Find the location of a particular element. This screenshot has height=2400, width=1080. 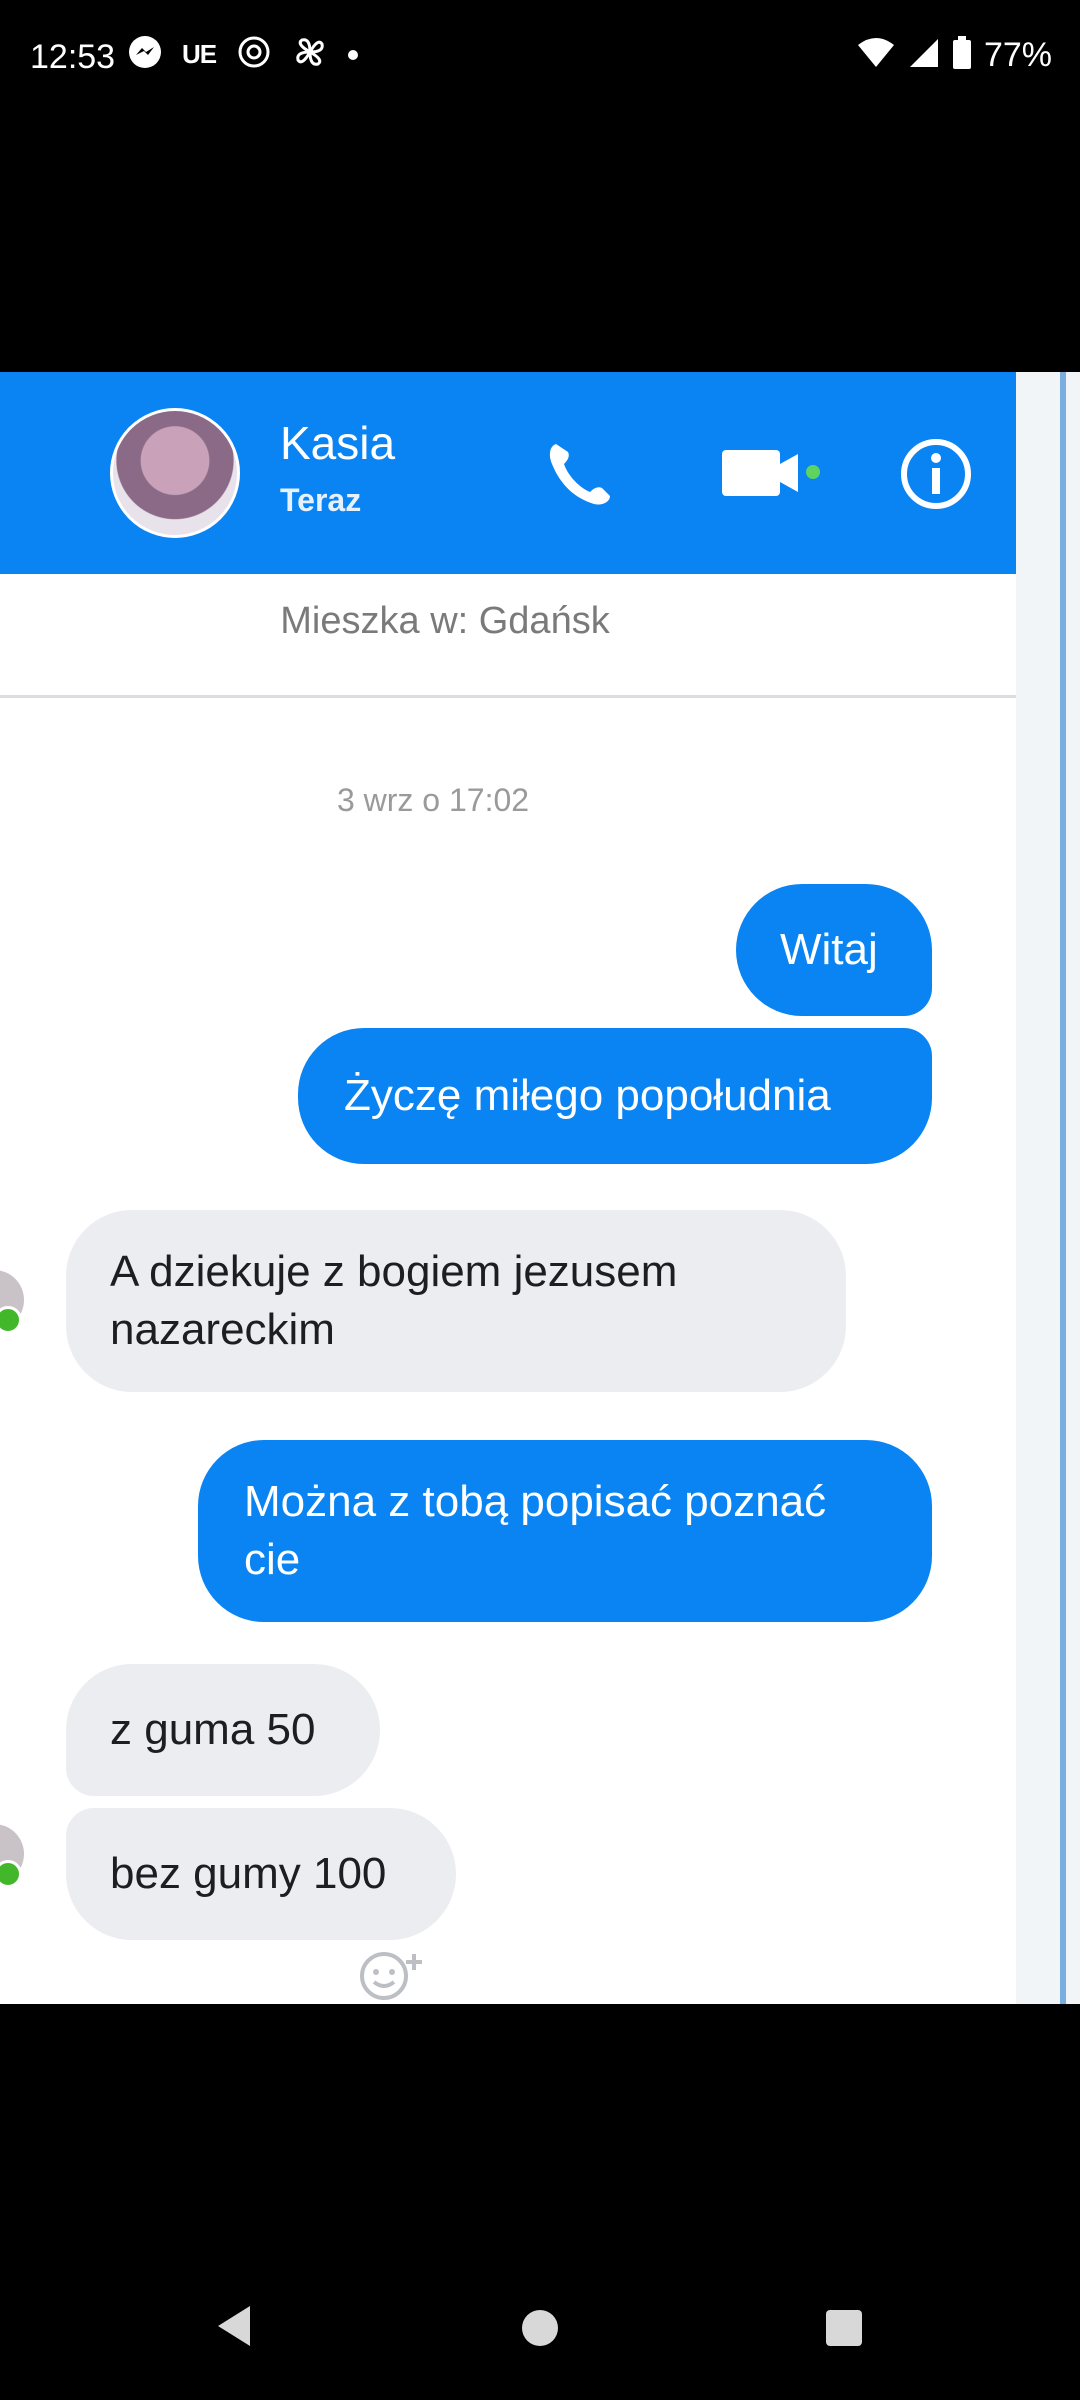

video-icon is located at coordinates (773, 476).